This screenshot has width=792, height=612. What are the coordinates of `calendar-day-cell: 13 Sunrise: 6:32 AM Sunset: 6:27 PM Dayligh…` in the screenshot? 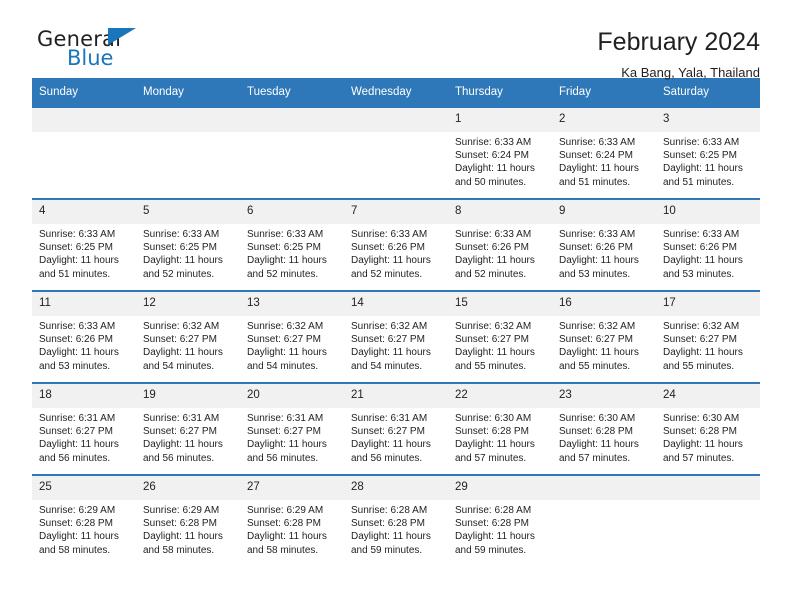 It's located at (292, 336).